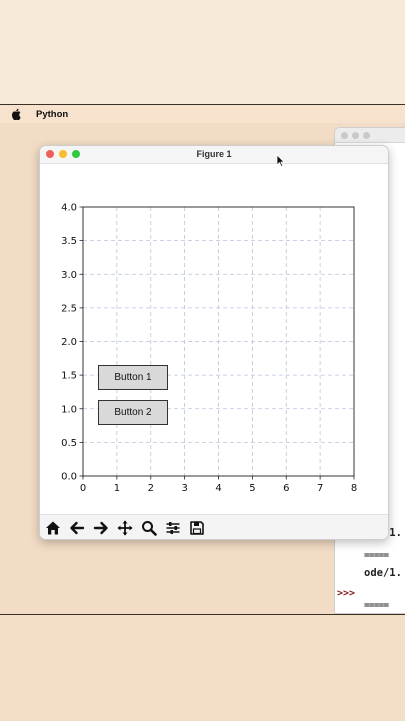 This screenshot has height=721, width=405. What do you see at coordinates (346, 593) in the screenshot?
I see `terminal-prompt: >>>` at bounding box center [346, 593].